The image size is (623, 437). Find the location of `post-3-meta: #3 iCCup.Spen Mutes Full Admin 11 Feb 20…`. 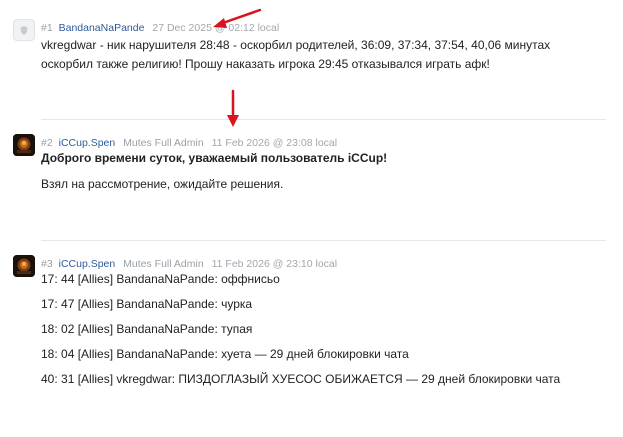

post-3-meta: #3 iCCup.Spen Mutes Full Admin 11 Feb 20… is located at coordinates (189, 264).